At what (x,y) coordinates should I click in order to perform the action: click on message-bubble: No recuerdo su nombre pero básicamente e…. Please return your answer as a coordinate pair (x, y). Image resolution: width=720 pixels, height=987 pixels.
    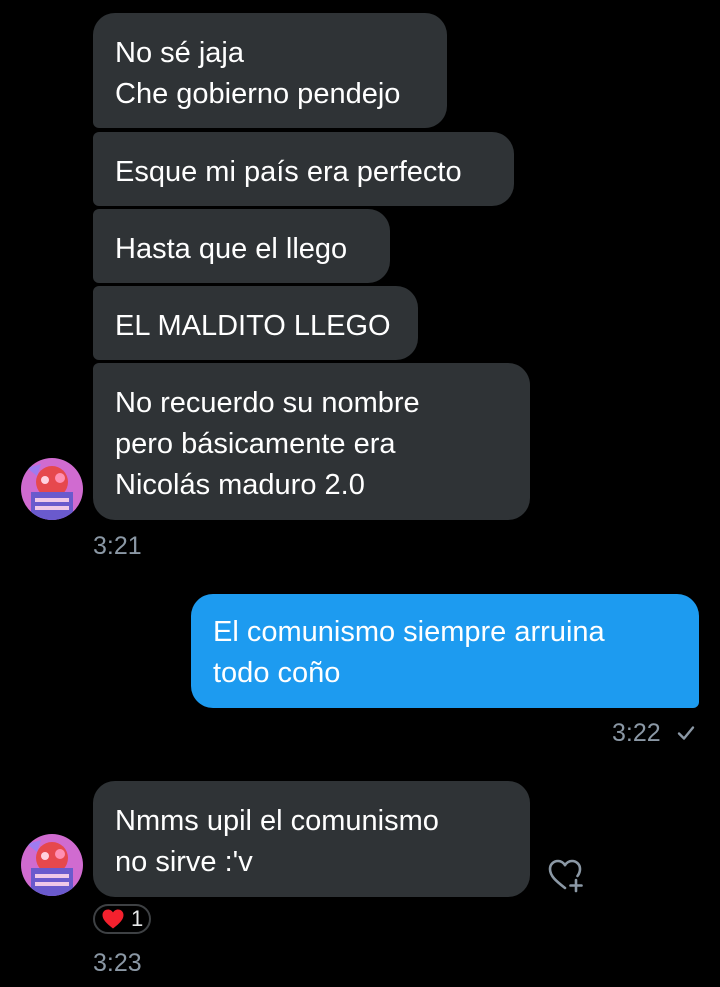
    Looking at the image, I should click on (311, 441).